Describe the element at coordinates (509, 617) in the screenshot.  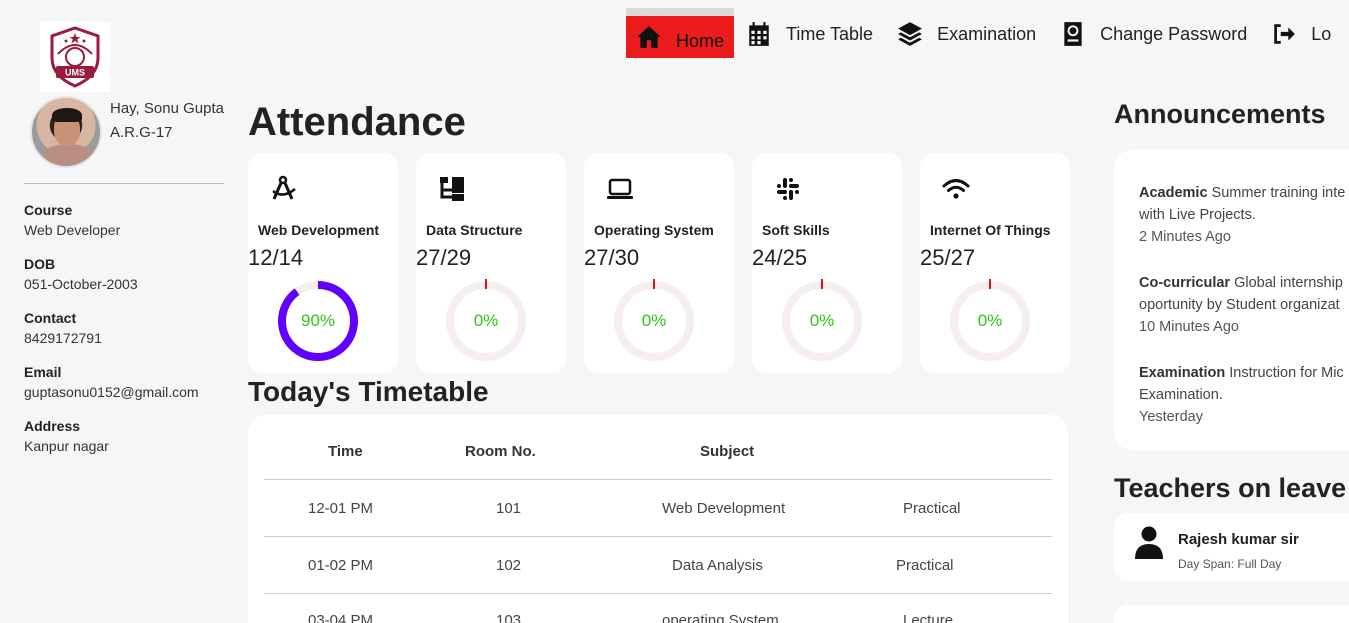
I see `row3-room: 103` at that location.